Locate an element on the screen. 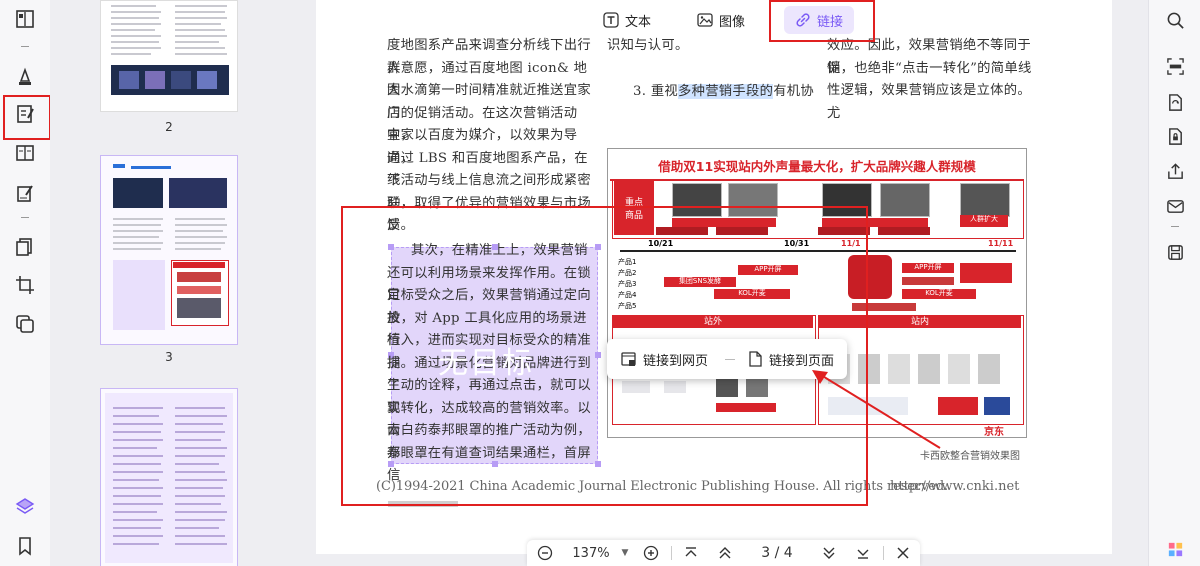  organize-pages-icon is located at coordinates (25, 247).